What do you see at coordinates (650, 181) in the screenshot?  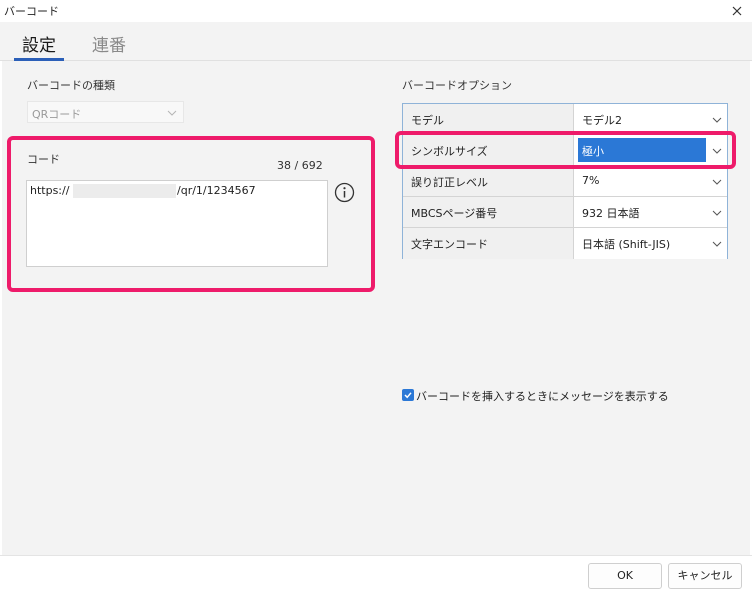 I see `option-error-correction-select: 7%` at bounding box center [650, 181].